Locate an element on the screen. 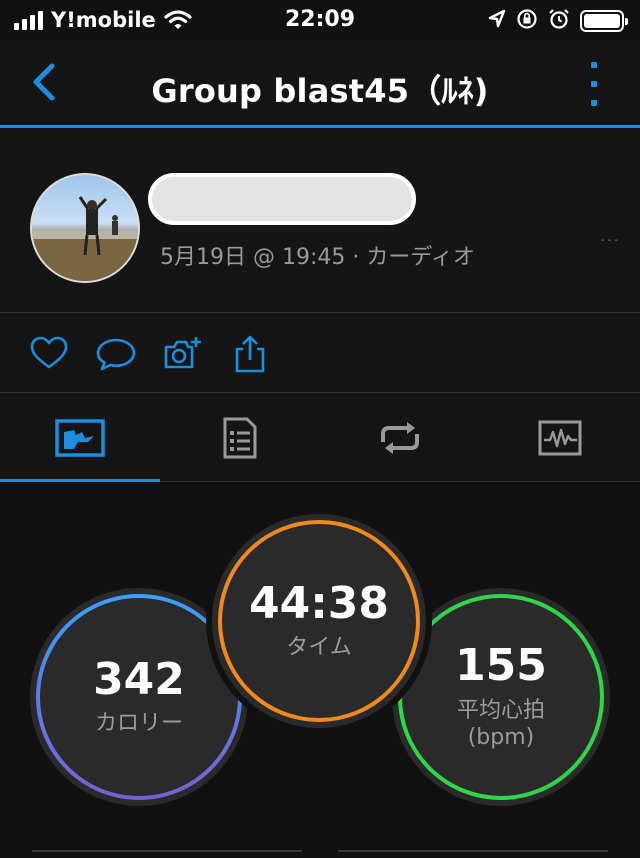  share-button is located at coordinates (250, 354).